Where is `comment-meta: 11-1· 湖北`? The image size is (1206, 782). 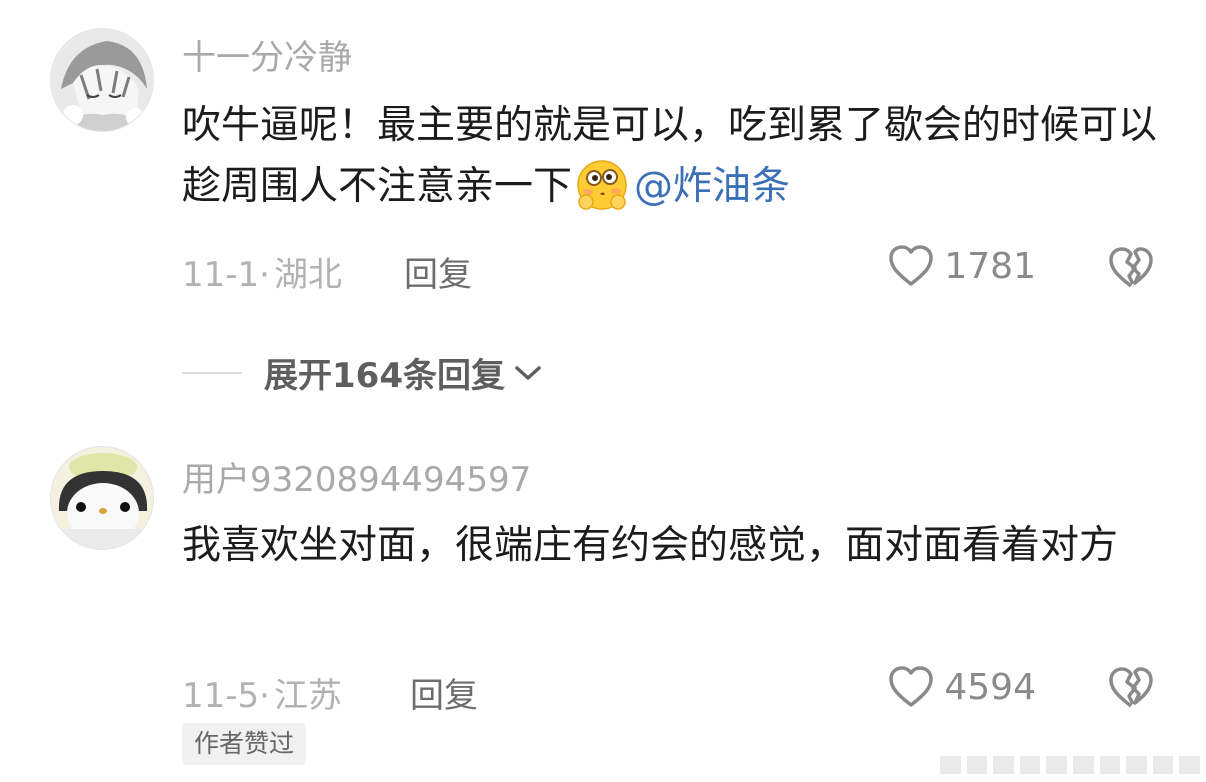 comment-meta: 11-1· 湖北 is located at coordinates (262, 271).